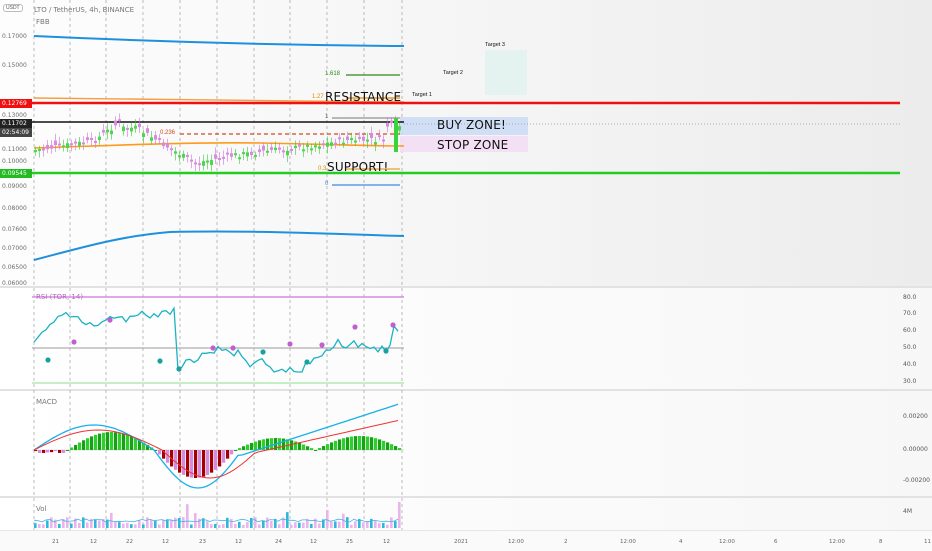 The height and width of the screenshot is (551, 932). I want to click on time-label: 2, so click(566, 542).